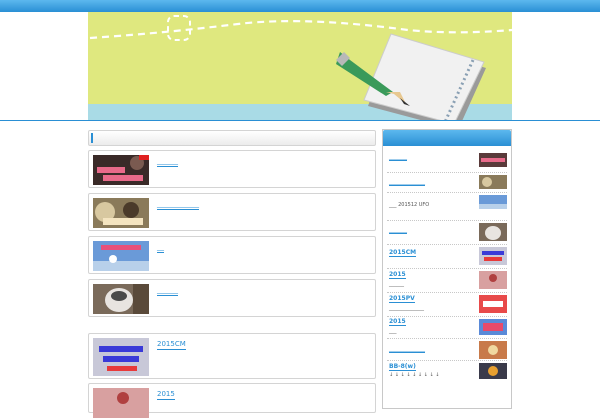  I want to click on main-title-bar, so click(232, 138).